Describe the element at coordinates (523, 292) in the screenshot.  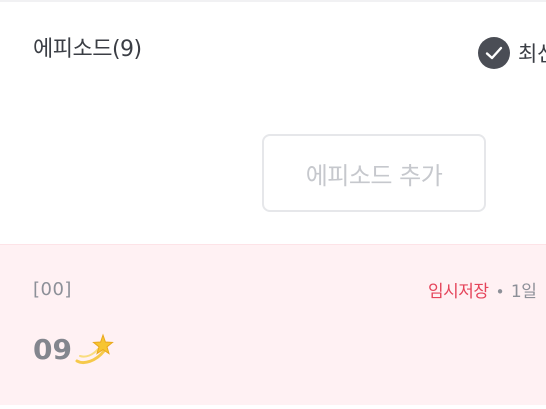
I see `episode-time: 1일` at that location.